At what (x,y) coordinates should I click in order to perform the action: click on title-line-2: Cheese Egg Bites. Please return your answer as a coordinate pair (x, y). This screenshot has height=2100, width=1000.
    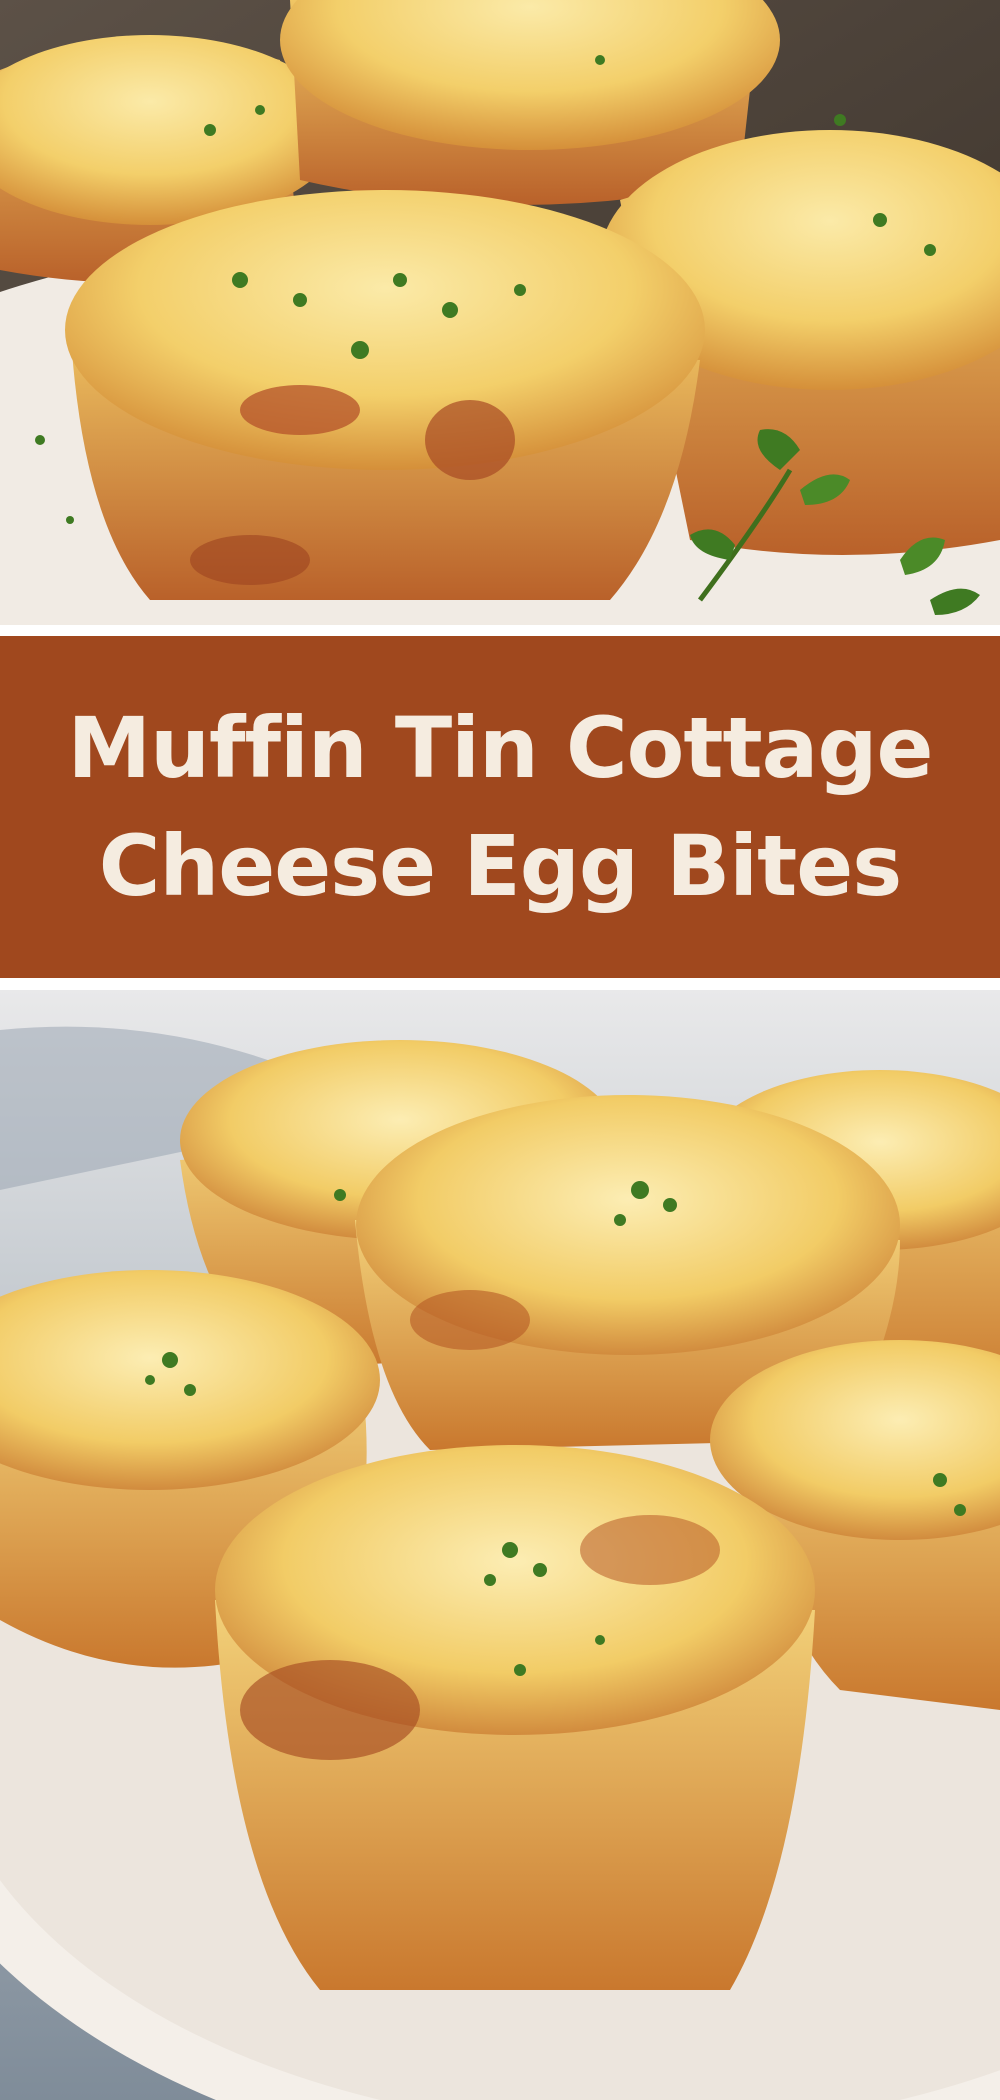
    Looking at the image, I should click on (500, 866).